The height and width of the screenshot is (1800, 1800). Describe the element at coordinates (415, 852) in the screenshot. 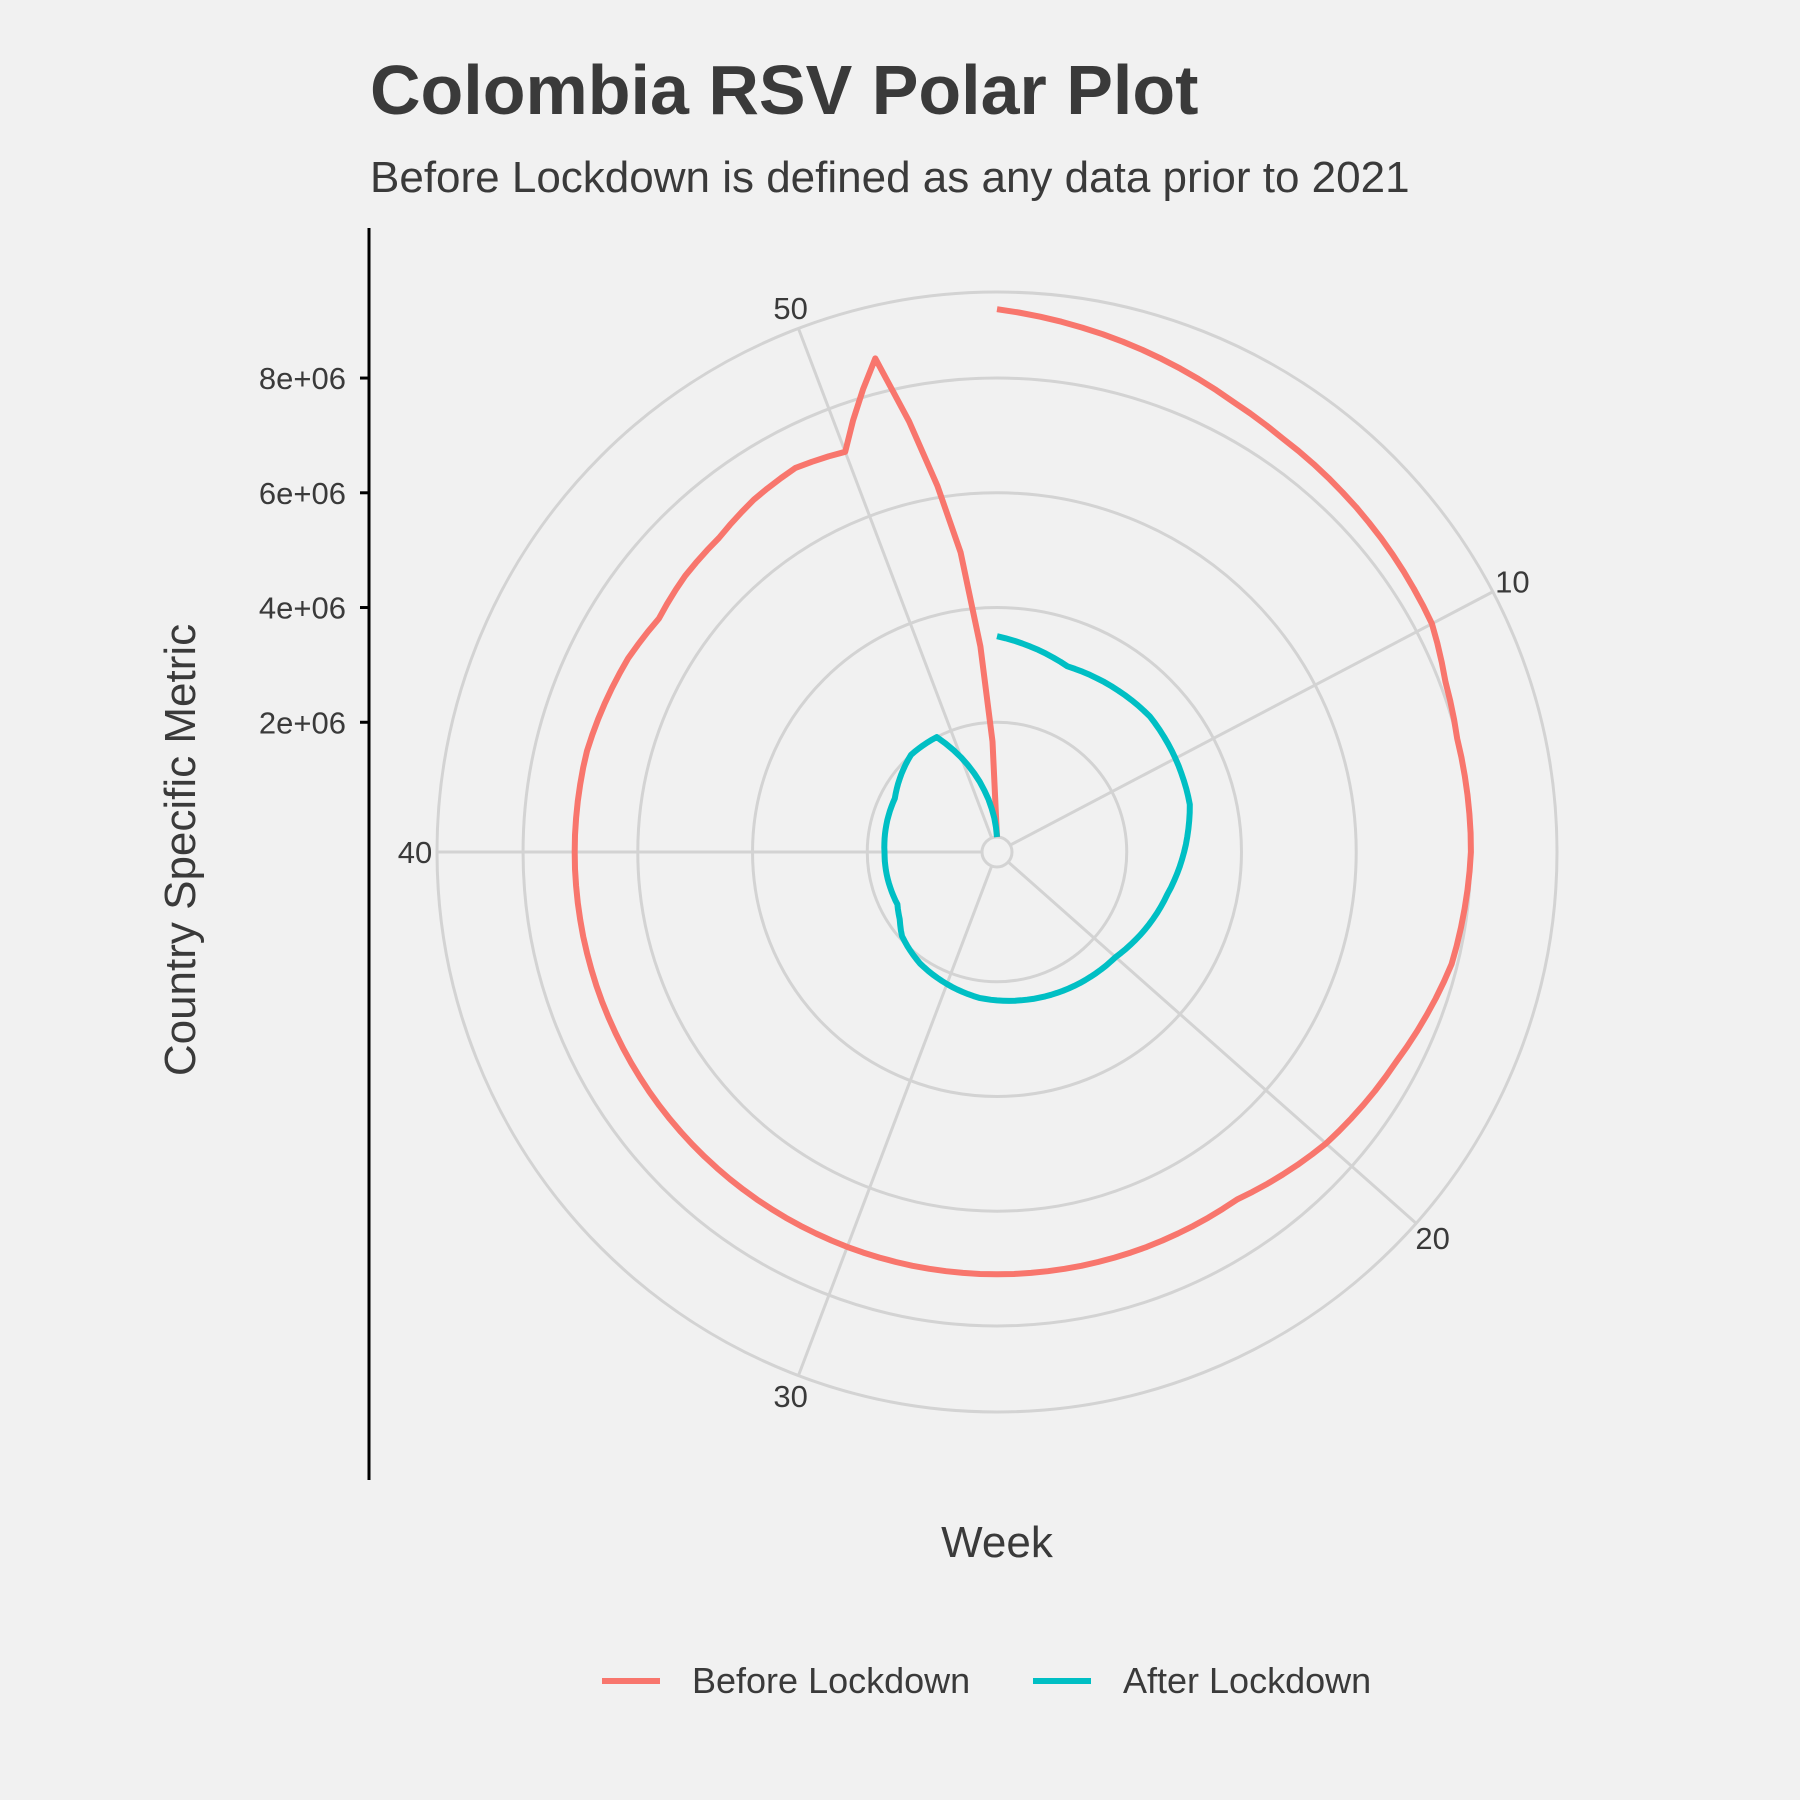

I see `x-tick-label: 40` at that location.